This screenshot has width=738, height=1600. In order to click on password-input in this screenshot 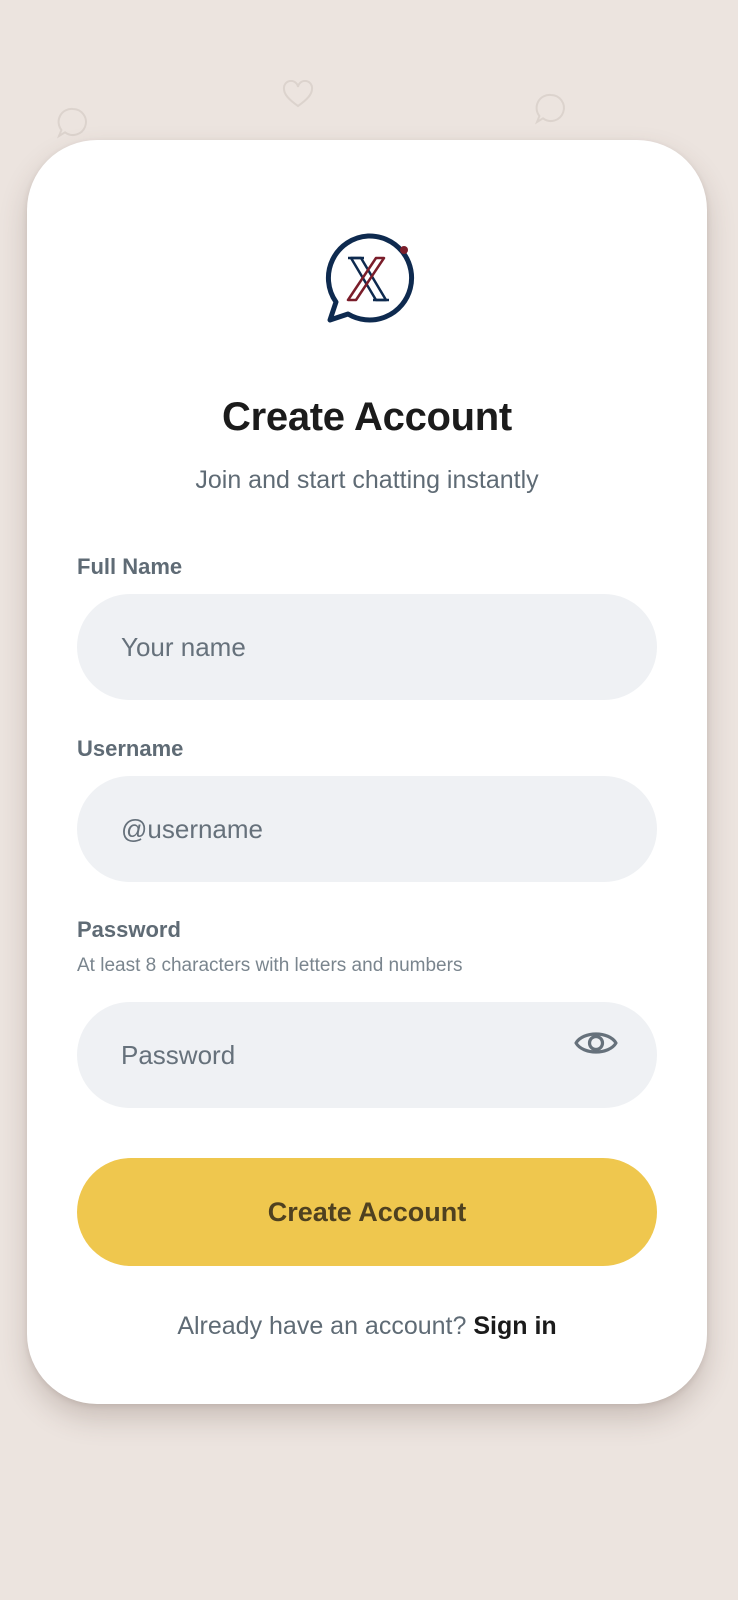, I will do `click(367, 1055)`.